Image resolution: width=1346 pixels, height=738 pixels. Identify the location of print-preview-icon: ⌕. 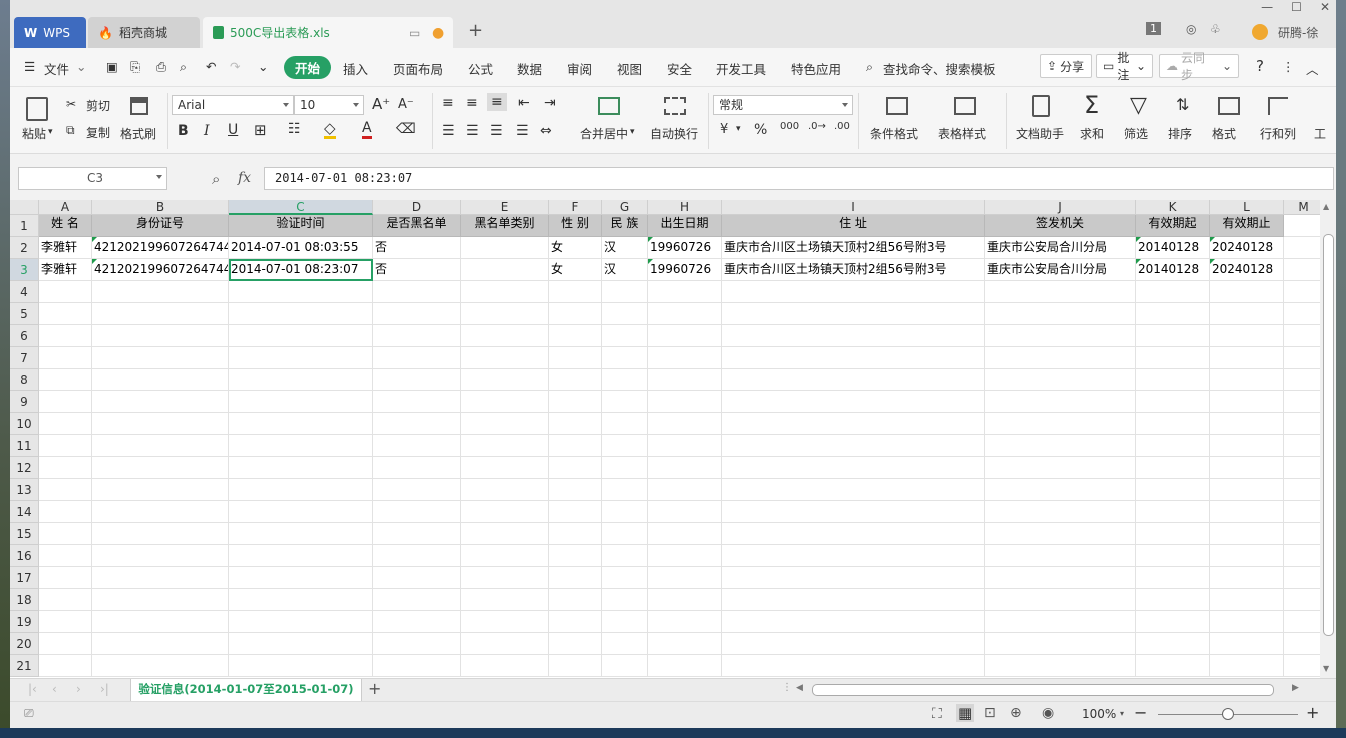
(183, 67).